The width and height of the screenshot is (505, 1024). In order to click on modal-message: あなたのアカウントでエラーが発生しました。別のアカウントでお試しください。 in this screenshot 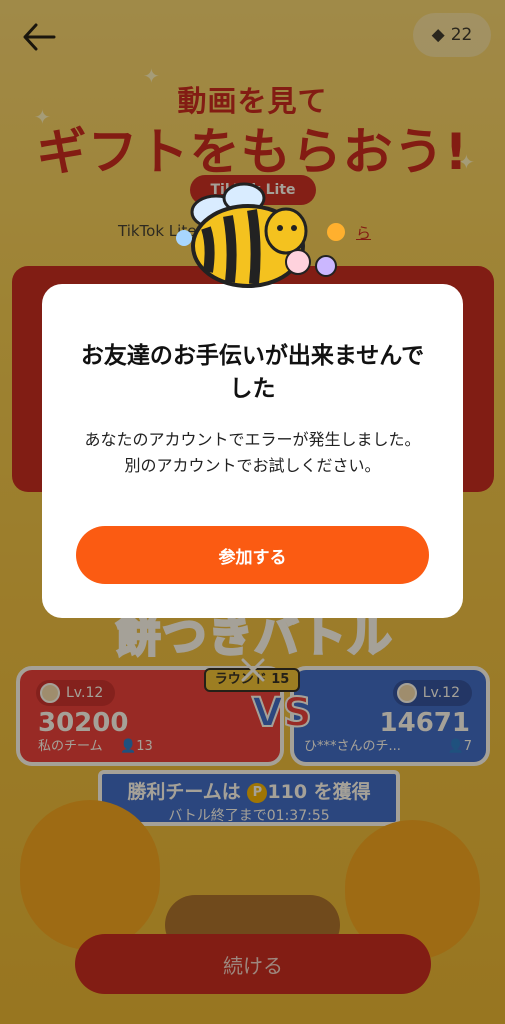, I will do `click(252, 452)`.